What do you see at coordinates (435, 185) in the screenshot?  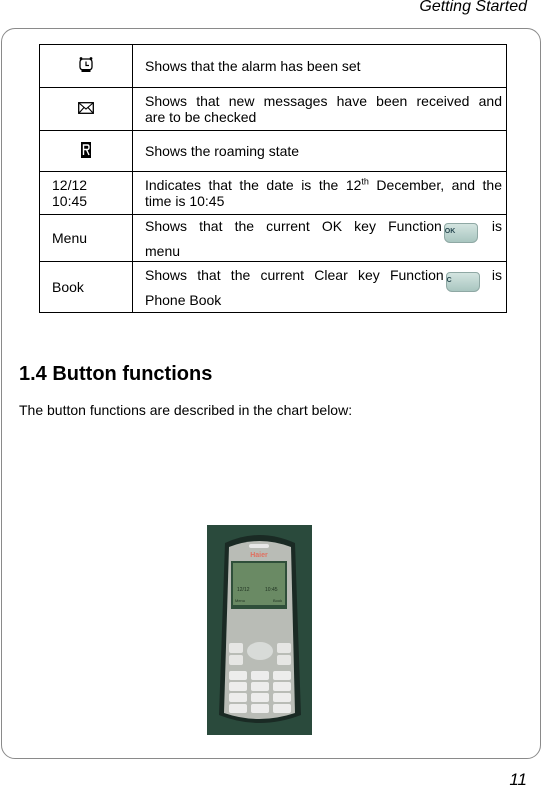 I see `description-text: December, and the` at bounding box center [435, 185].